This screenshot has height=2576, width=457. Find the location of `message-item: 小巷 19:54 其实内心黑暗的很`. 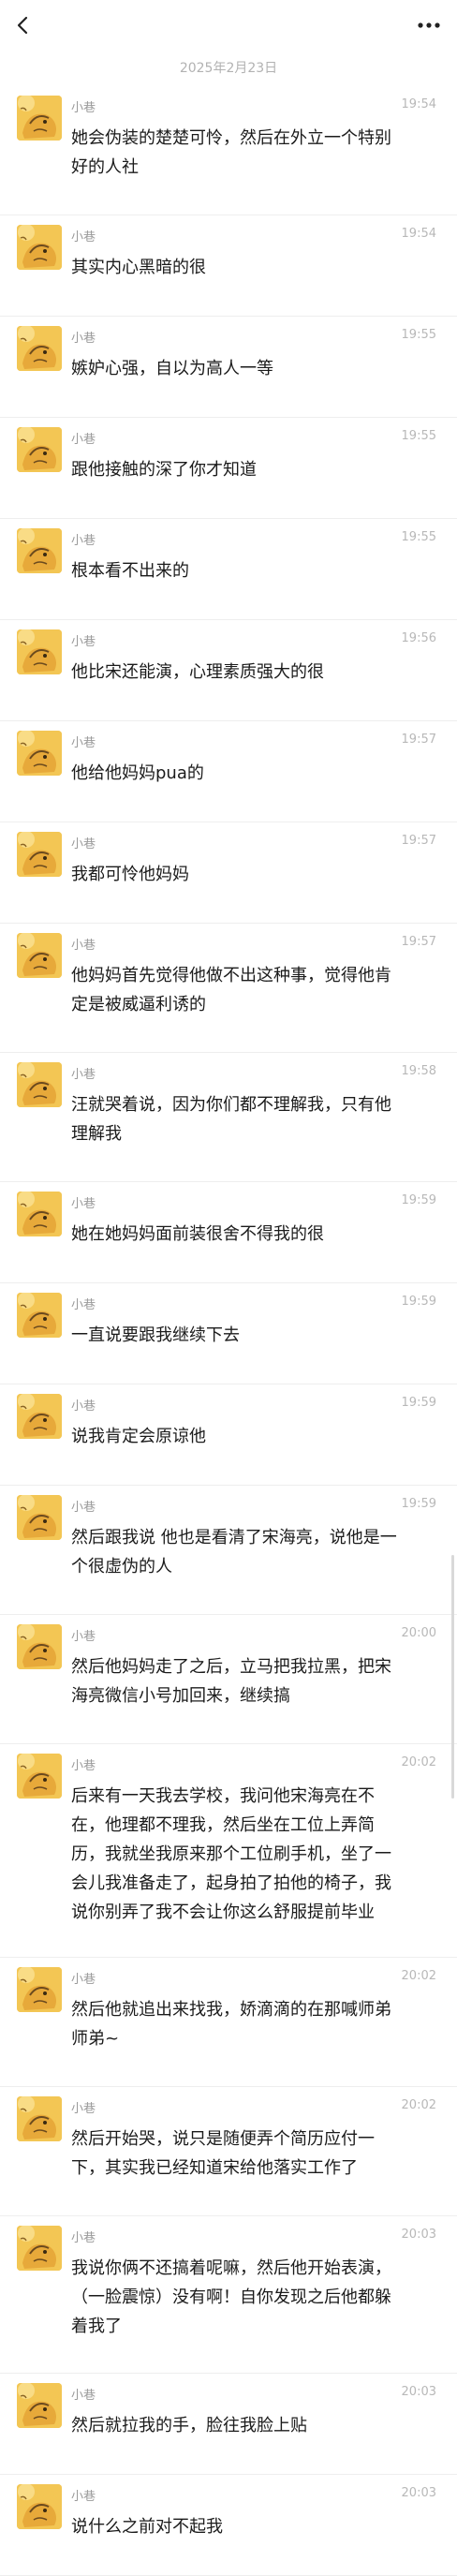

message-item: 小巷 19:54 其实内心黑暗的很 is located at coordinates (229, 266).